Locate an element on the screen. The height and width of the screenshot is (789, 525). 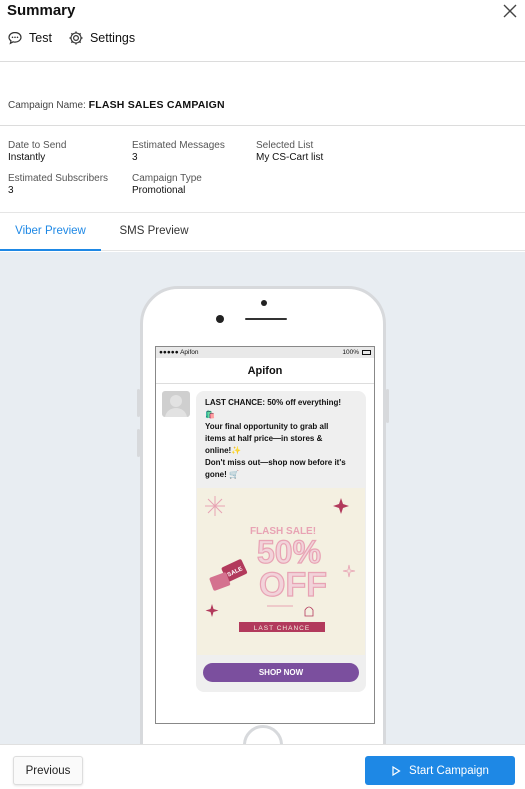
tab-viber-preview: Viber Preview is located at coordinates (50, 232).